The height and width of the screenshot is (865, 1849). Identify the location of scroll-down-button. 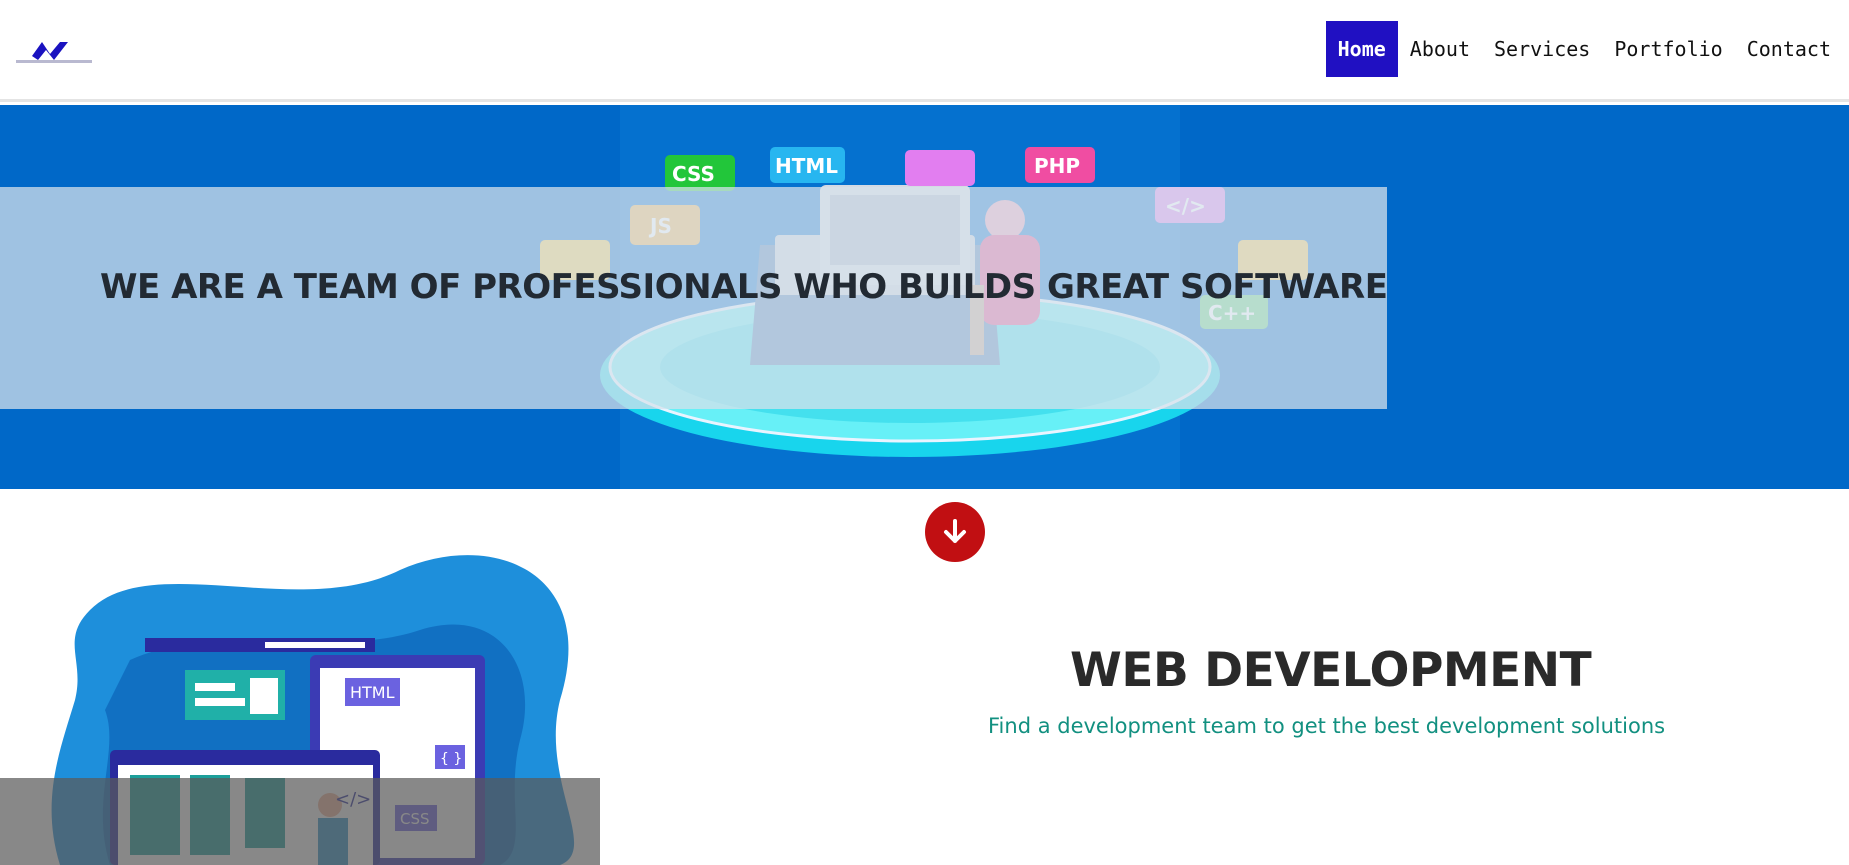
(955, 532).